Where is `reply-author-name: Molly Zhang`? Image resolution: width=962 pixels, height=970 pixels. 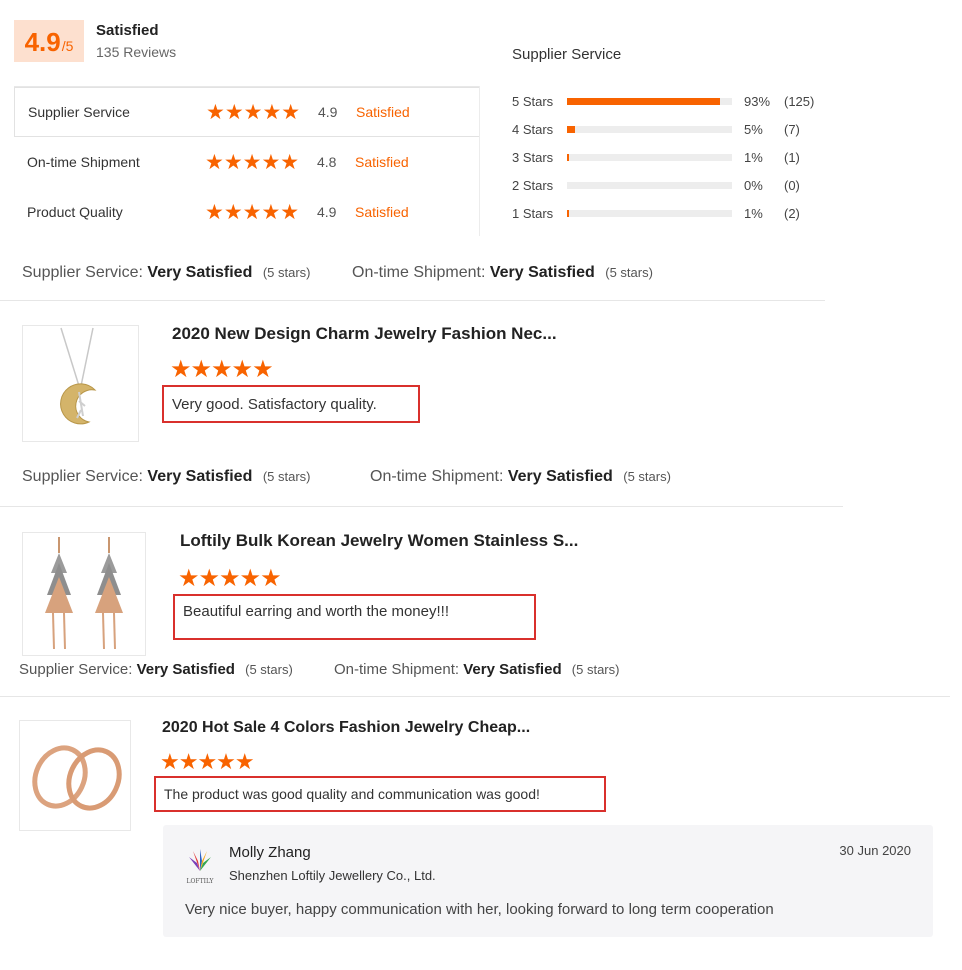 reply-author-name: Molly Zhang is located at coordinates (270, 852).